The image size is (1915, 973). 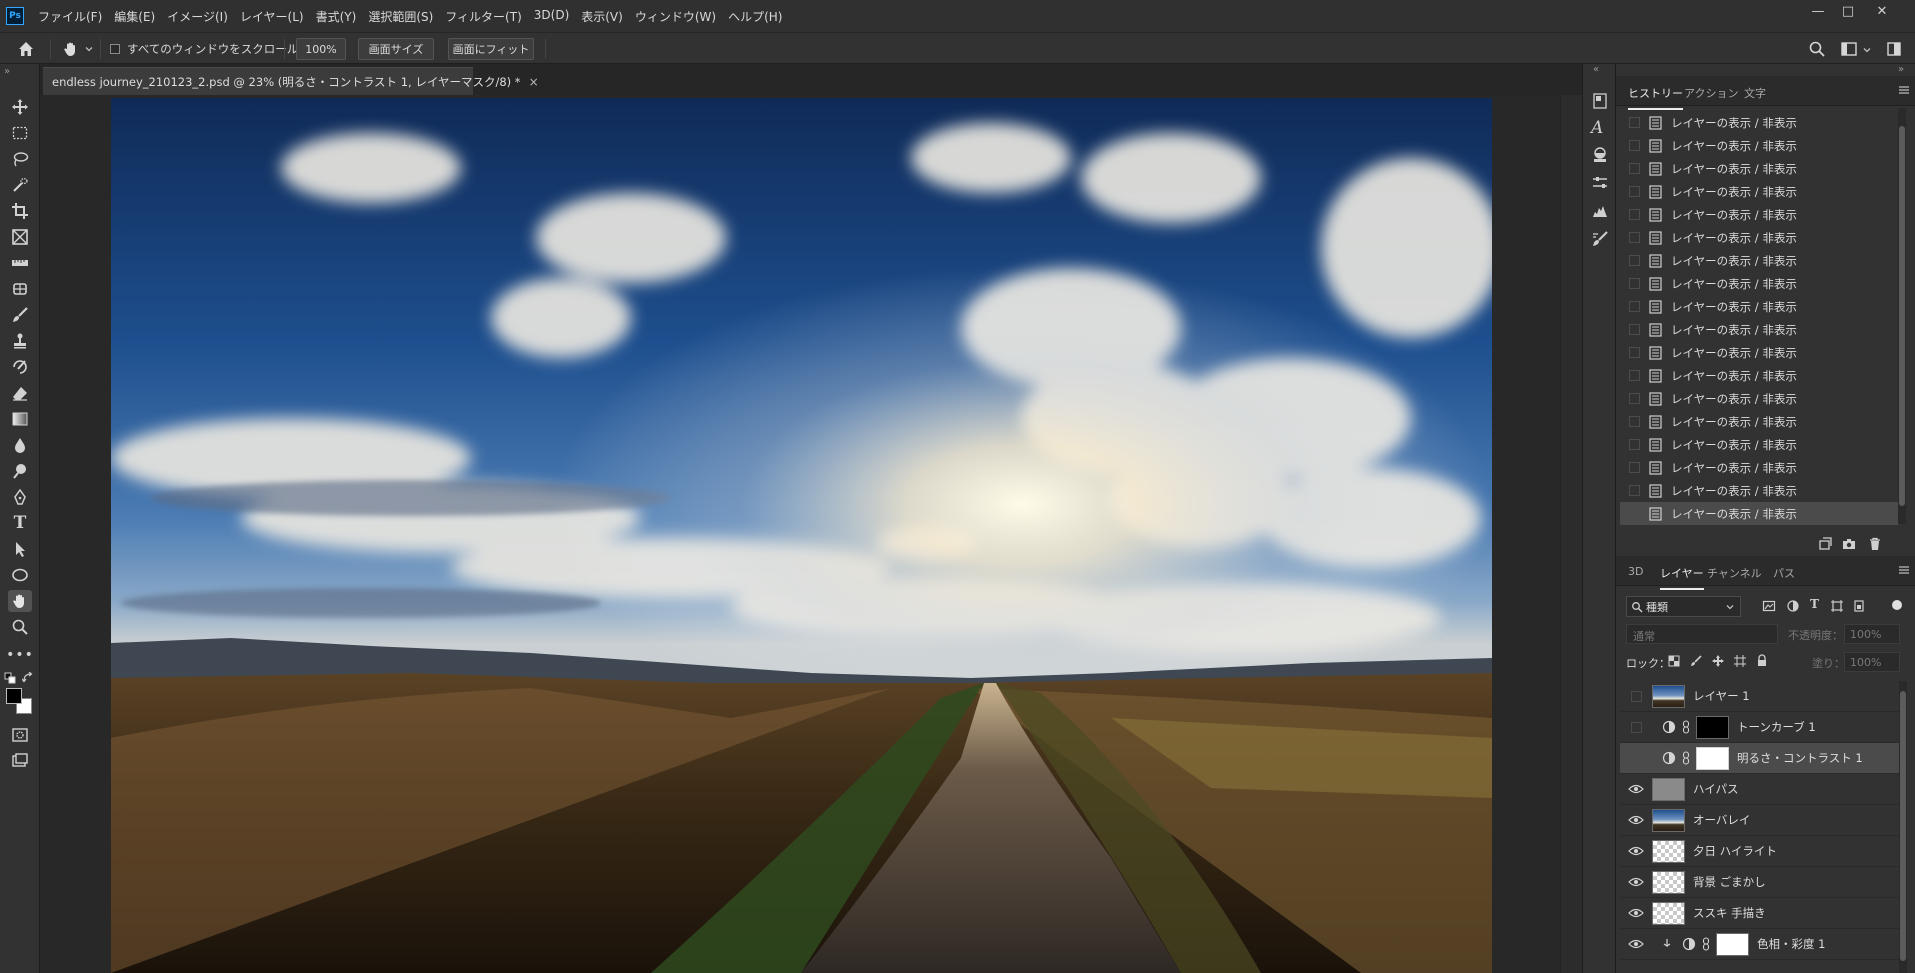 What do you see at coordinates (1762, 696) in the screenshot?
I see `layer-row: レイヤー 1` at bounding box center [1762, 696].